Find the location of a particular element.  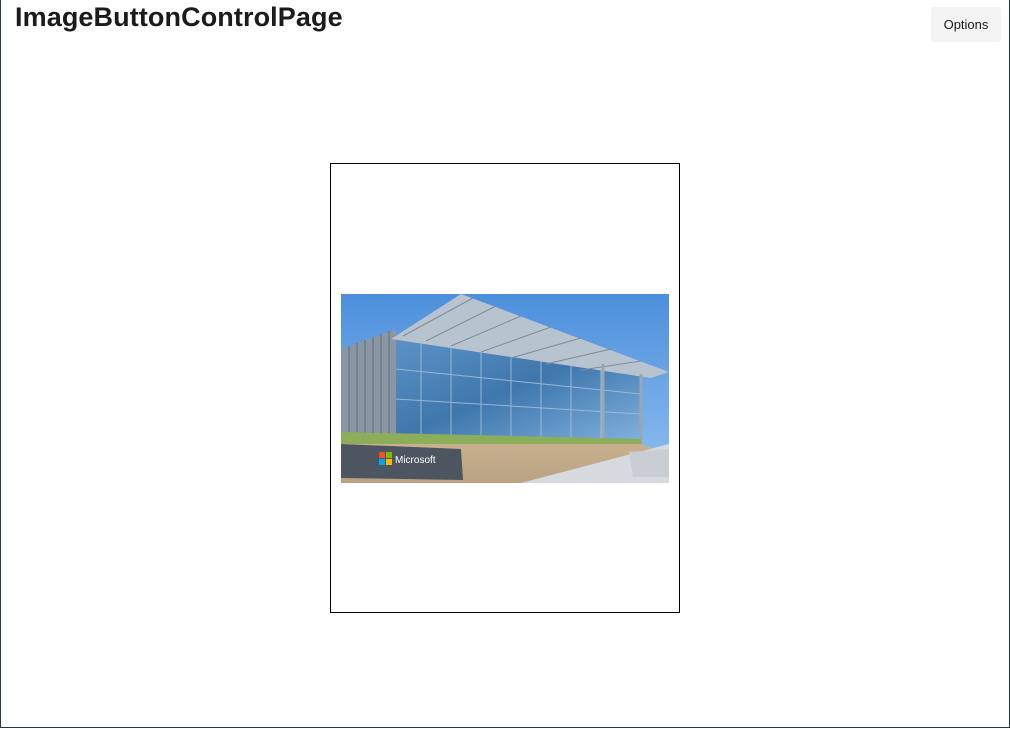

sign-text: Microsoft is located at coordinates (415, 460).